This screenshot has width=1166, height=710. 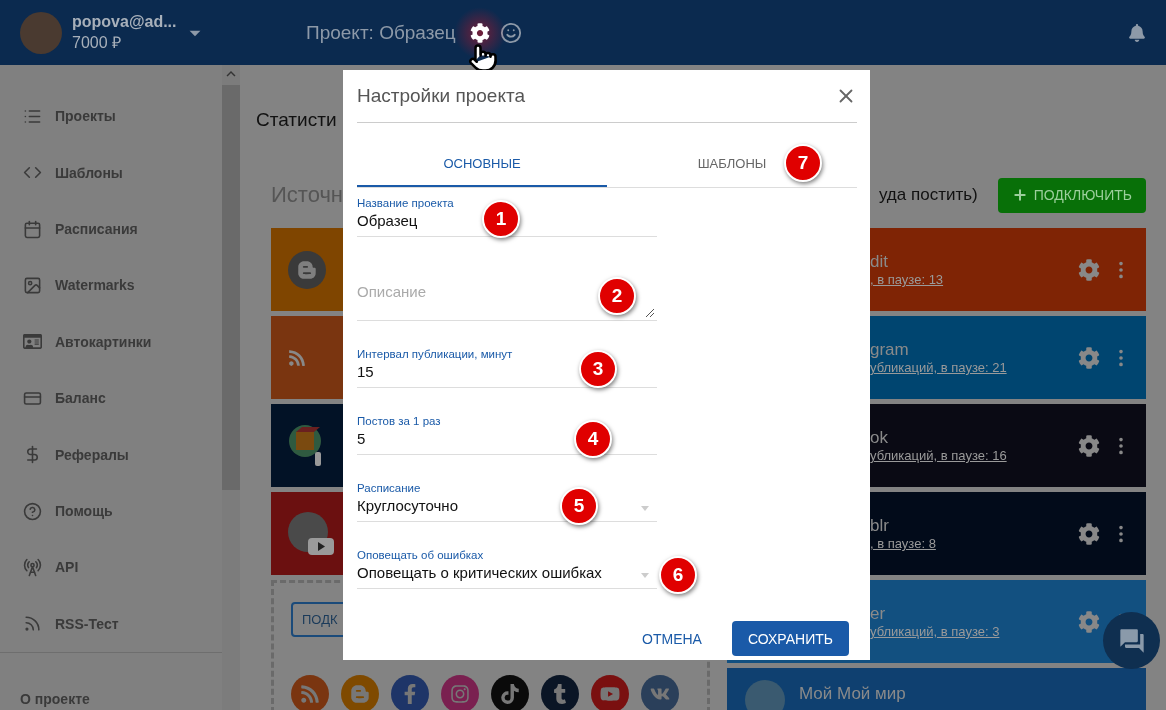 What do you see at coordinates (32, 285) in the screenshot?
I see `image-icon` at bounding box center [32, 285].